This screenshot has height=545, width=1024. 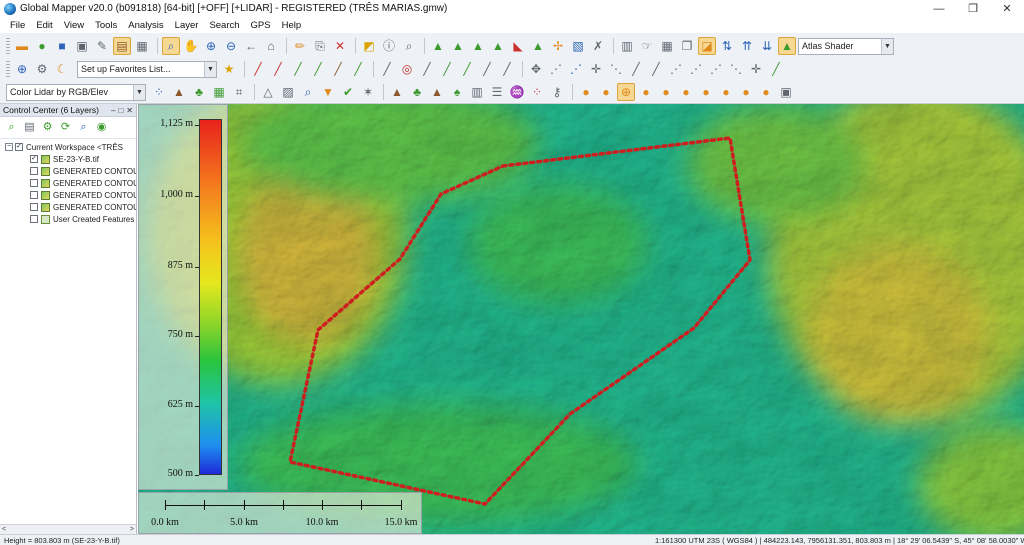 I want to click on digitize-icon-5: ╱, so click(x=487, y=69).